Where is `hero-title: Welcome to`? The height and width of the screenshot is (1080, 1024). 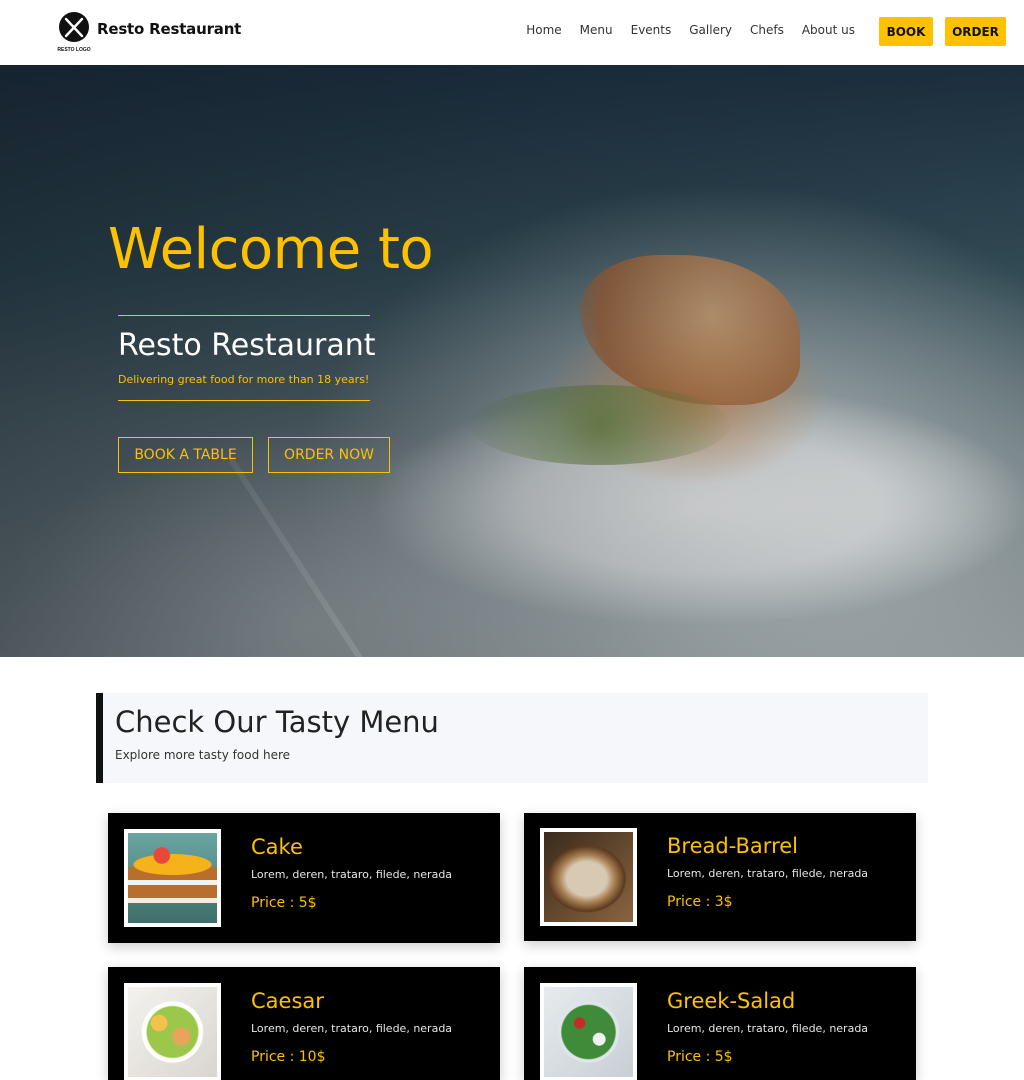
hero-title: Welcome to is located at coordinates (271, 249).